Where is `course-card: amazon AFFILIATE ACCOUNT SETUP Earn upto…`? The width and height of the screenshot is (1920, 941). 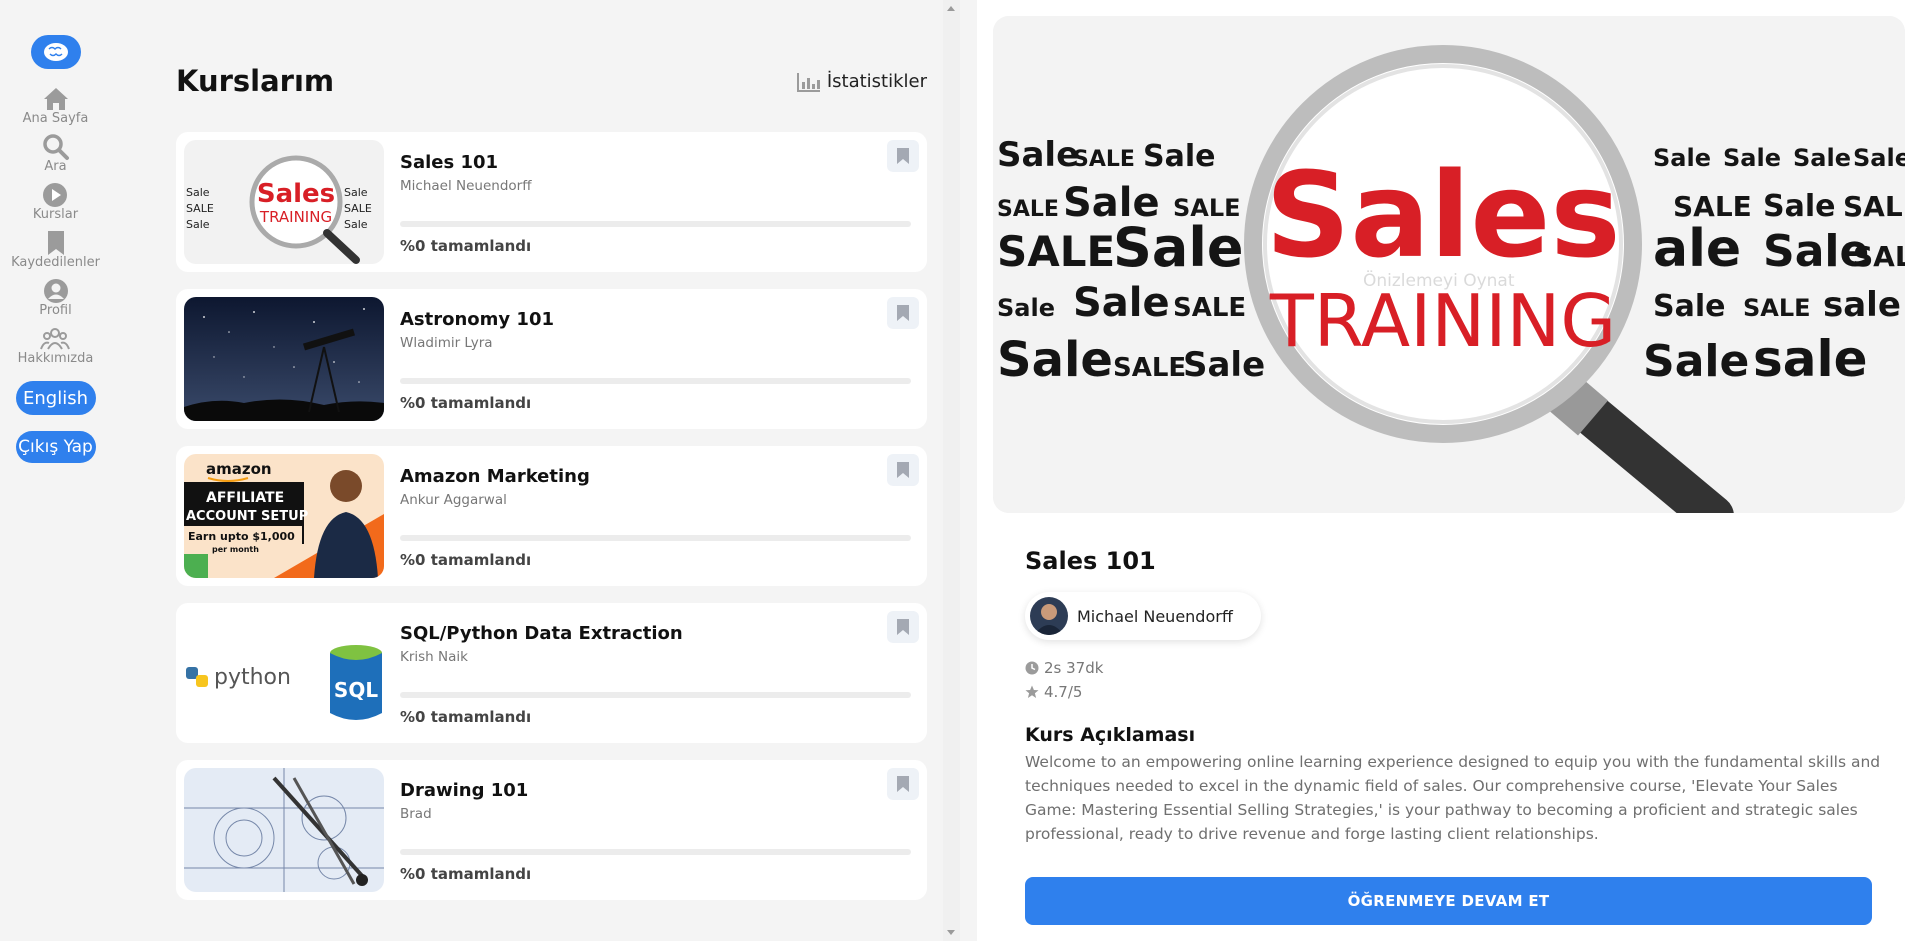 course-card: amazon AFFILIATE ACCOUNT SETUP Earn upto… is located at coordinates (551, 516).